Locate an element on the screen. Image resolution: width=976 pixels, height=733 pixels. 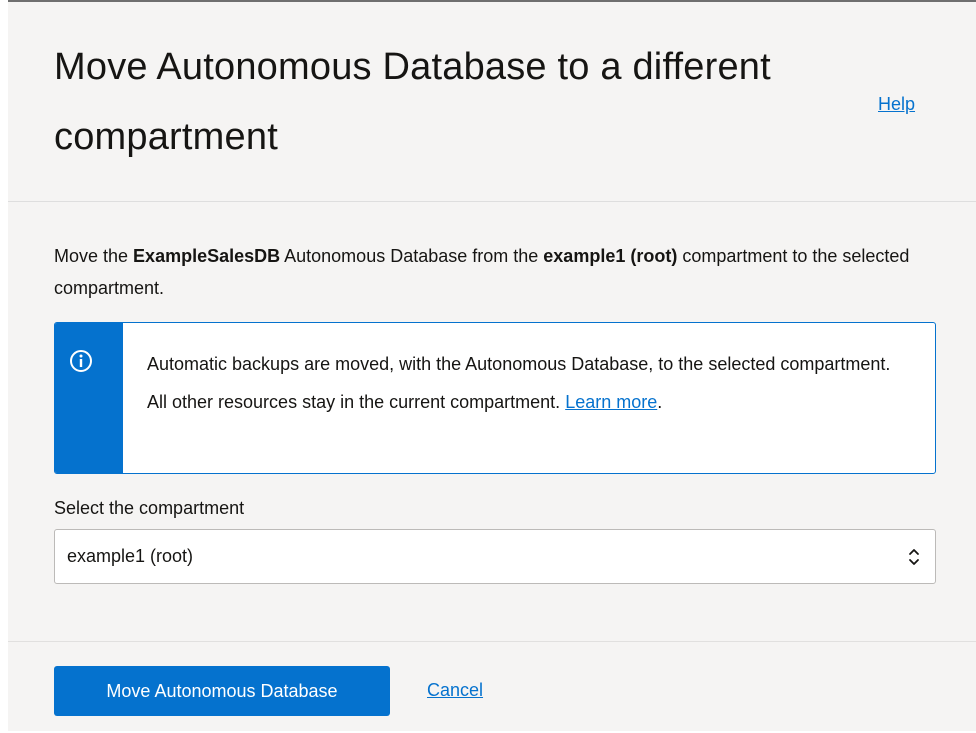
learn-more-link: Learn more is located at coordinates (611, 402).